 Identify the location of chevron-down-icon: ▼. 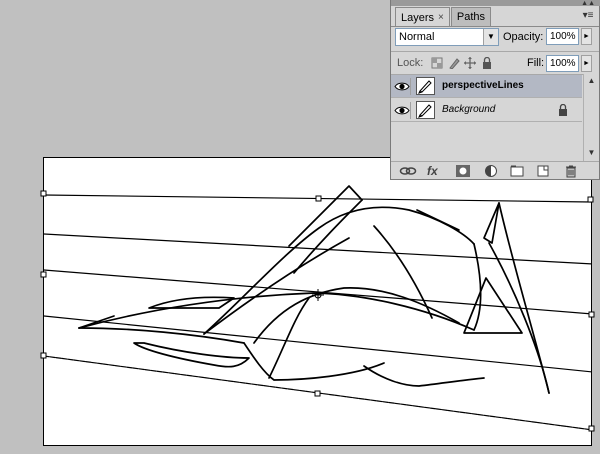
(490, 37).